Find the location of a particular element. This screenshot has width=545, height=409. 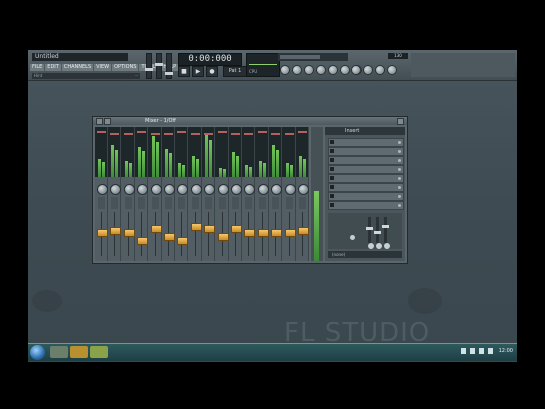

pattern-selector: Pat 1 is located at coordinates (235, 71).